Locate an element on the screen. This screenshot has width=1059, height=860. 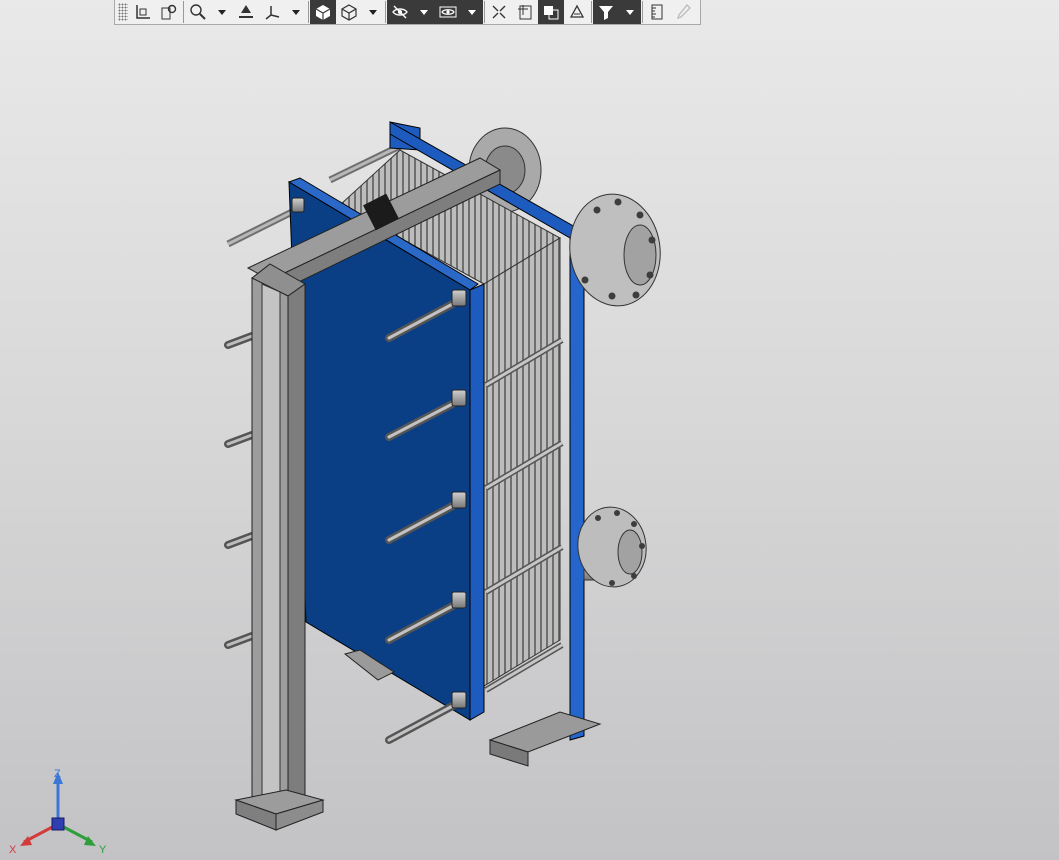
axis-z-label: Z is located at coordinates (57, 774).